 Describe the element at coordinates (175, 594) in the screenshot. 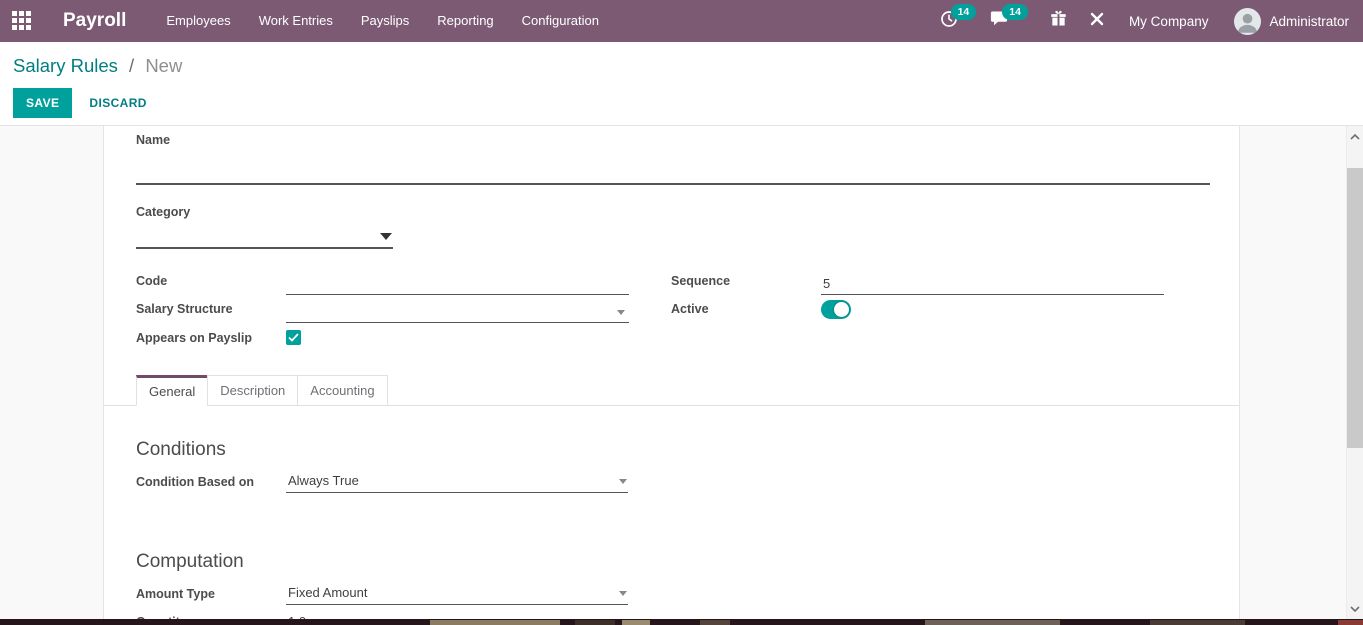

I see `amount-type-label: Amount Type` at that location.